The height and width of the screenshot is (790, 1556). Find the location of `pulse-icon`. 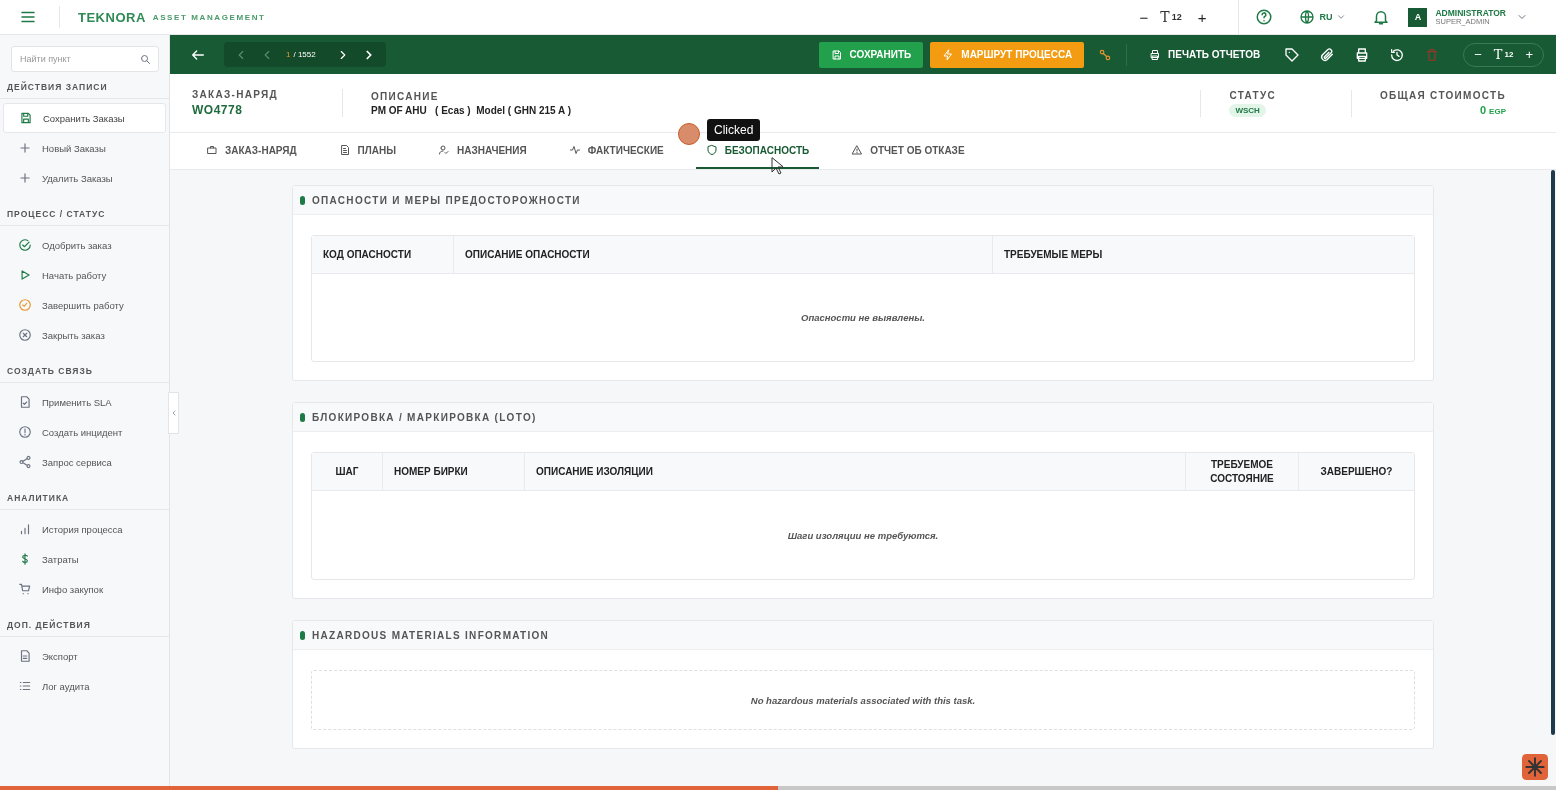

pulse-icon is located at coordinates (574, 150).